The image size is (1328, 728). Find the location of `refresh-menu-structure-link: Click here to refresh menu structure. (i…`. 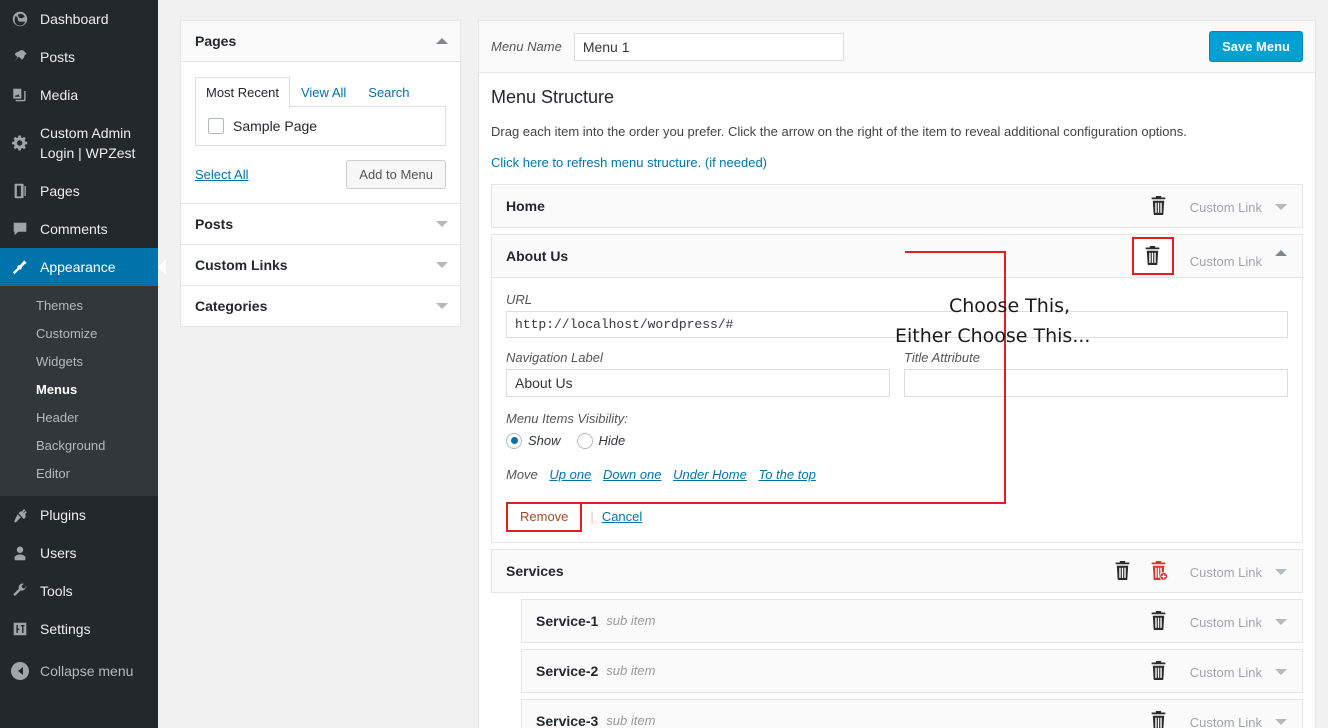

refresh-menu-structure-link: Click here to refresh menu structure. (i… is located at coordinates (629, 162).